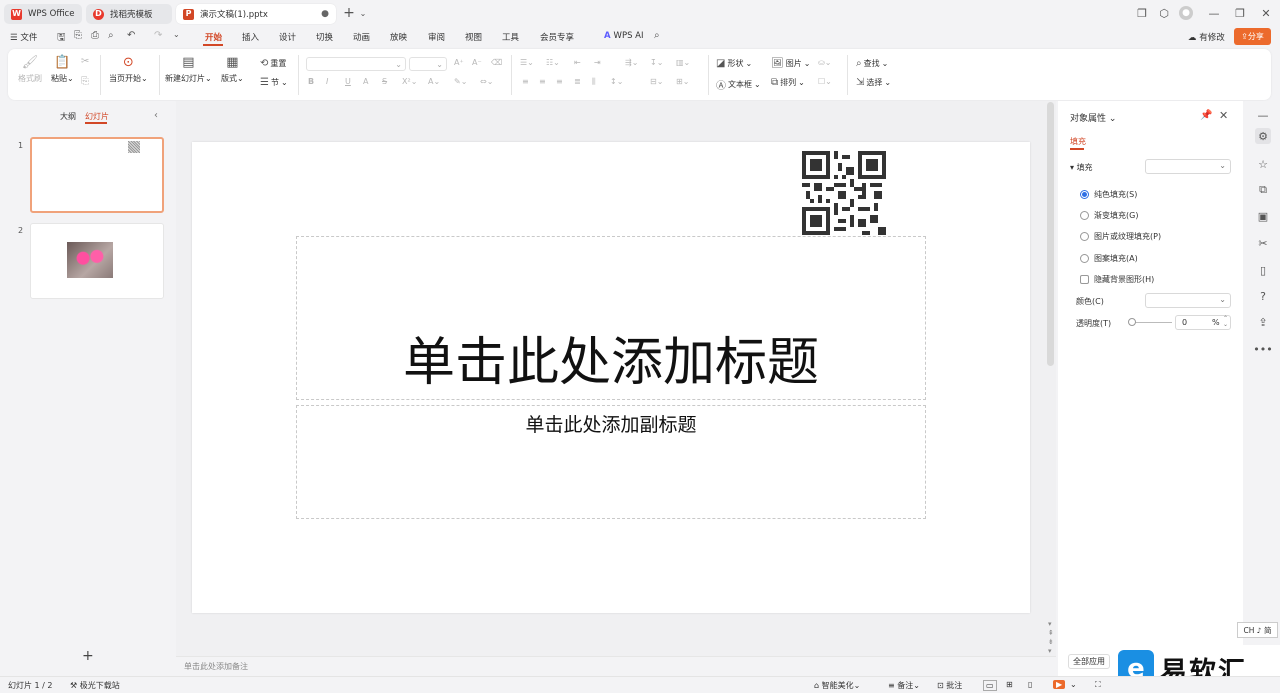  Describe the element at coordinates (398, 37) in the screenshot. I see `tab-slideshow: 放映` at that location.